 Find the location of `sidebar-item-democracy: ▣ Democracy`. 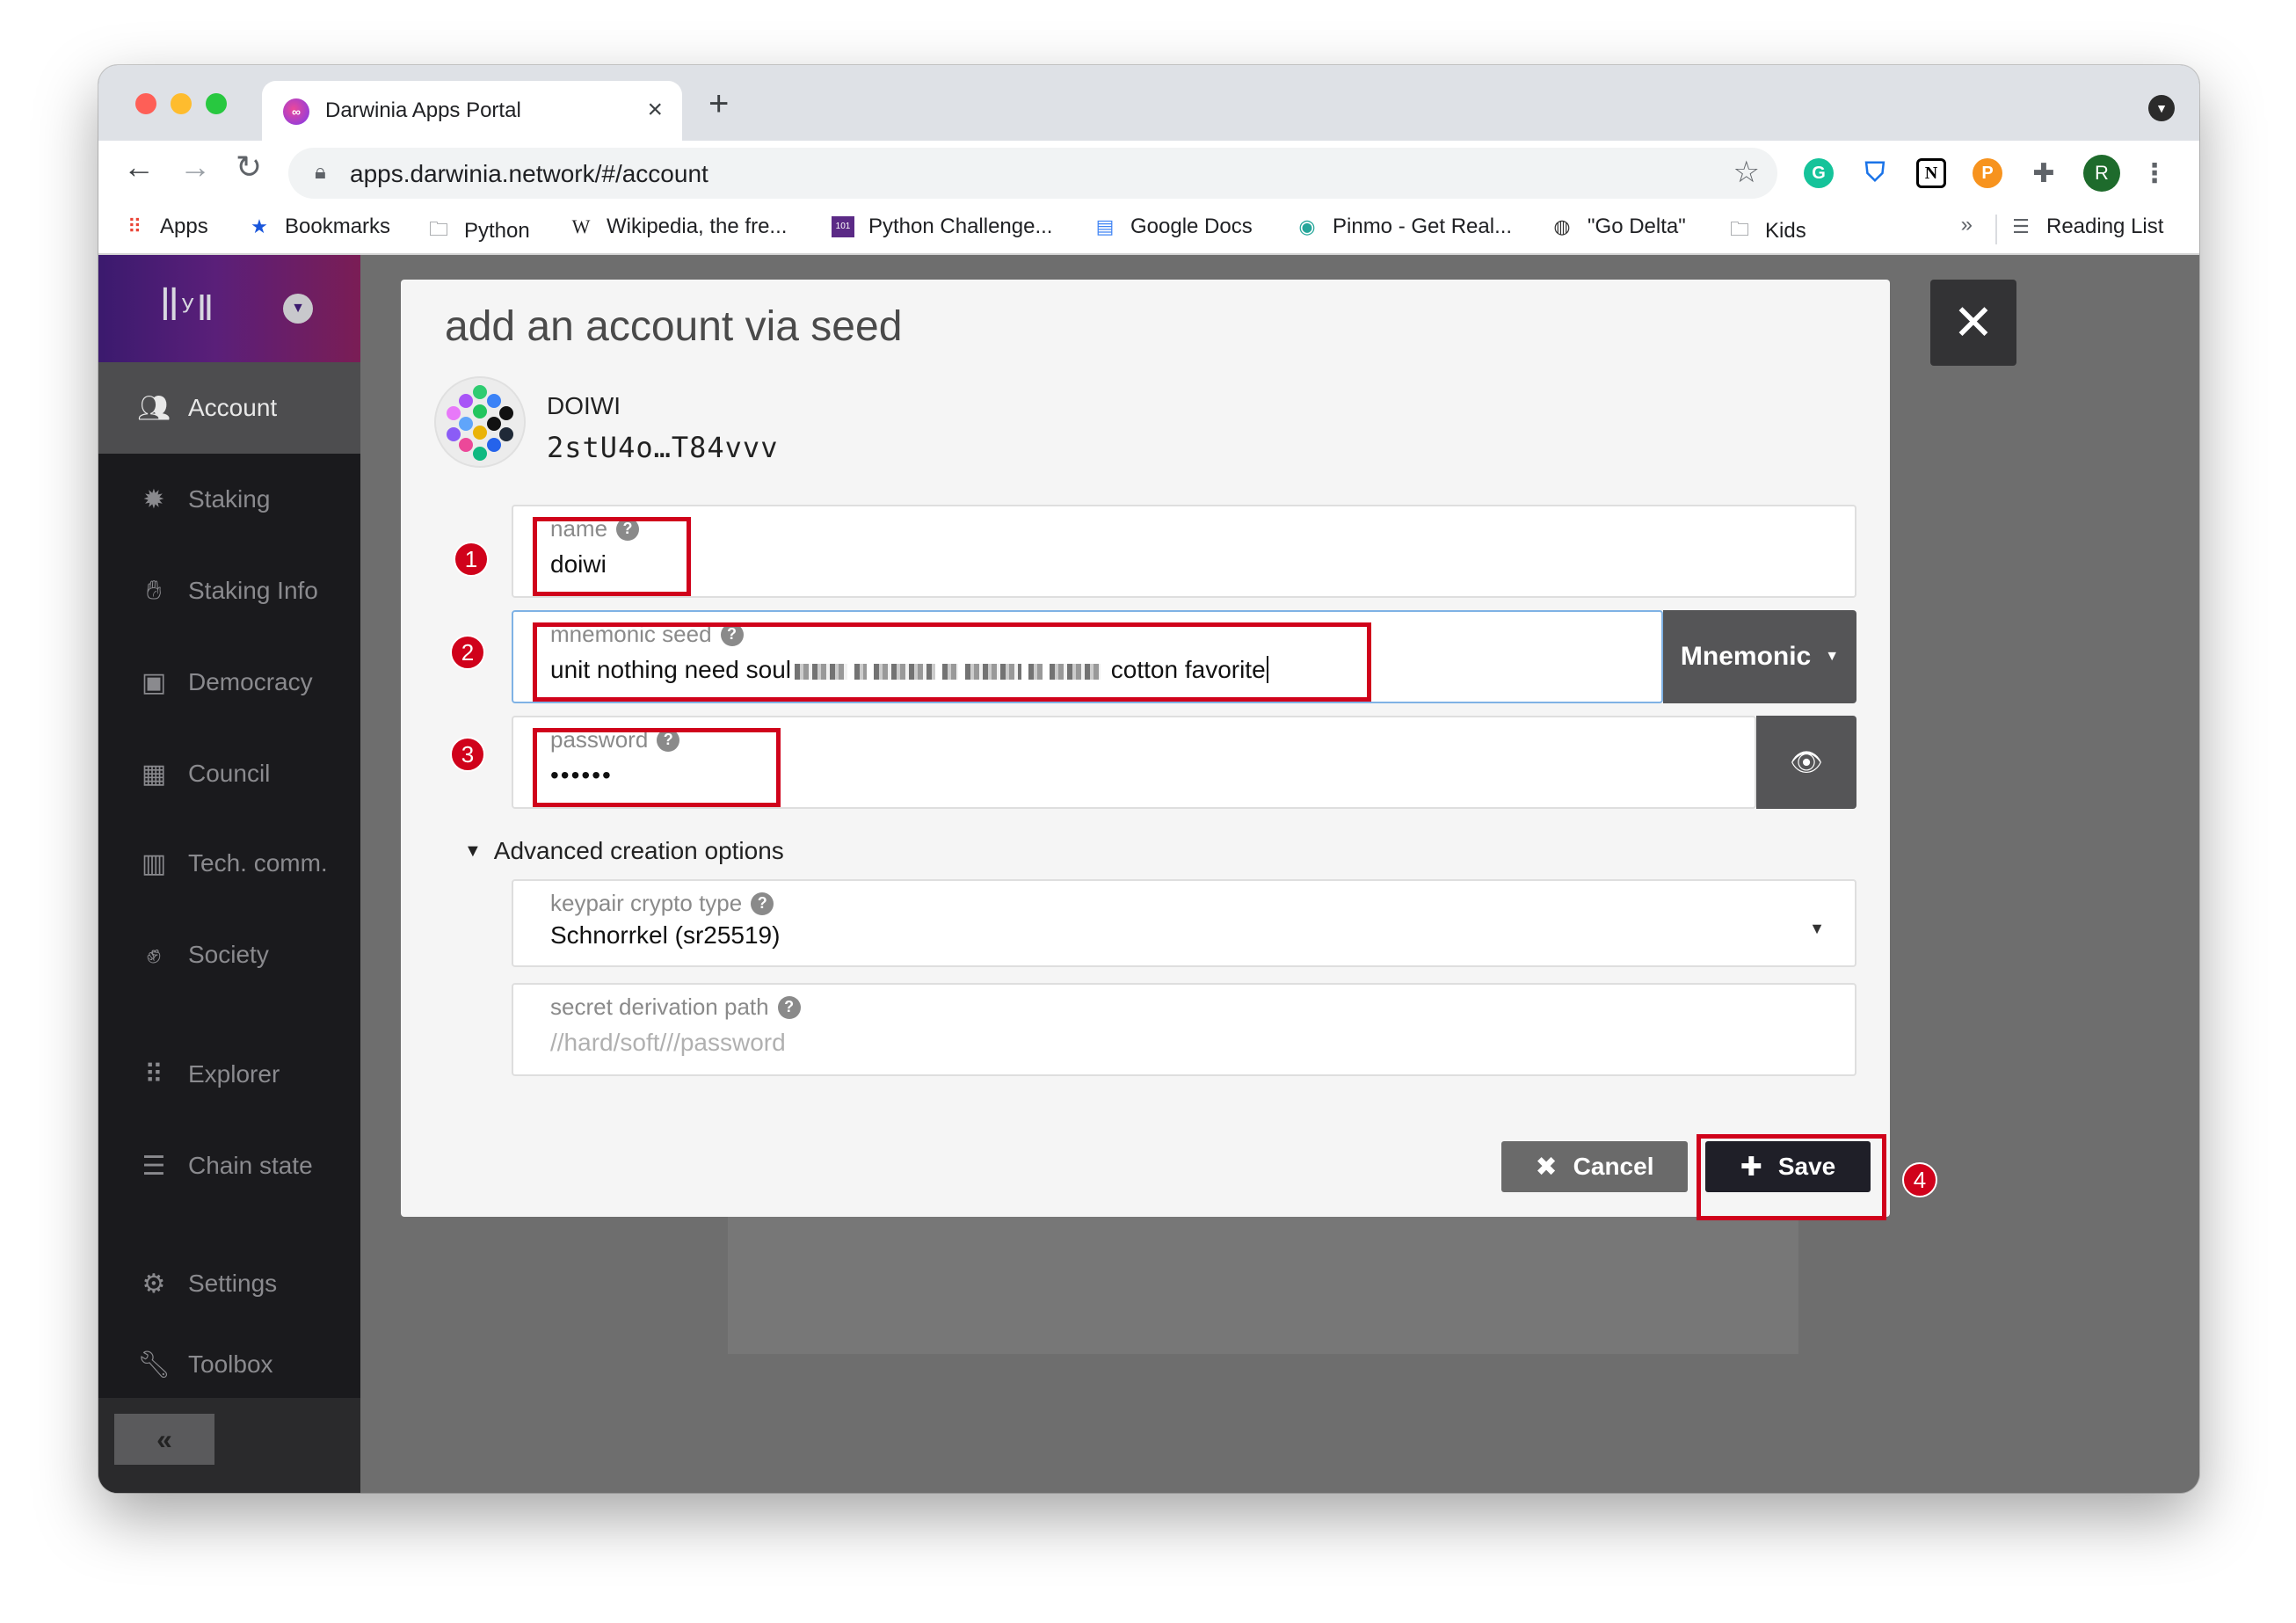

sidebar-item-democracy: ▣ Democracy is located at coordinates (229, 683).